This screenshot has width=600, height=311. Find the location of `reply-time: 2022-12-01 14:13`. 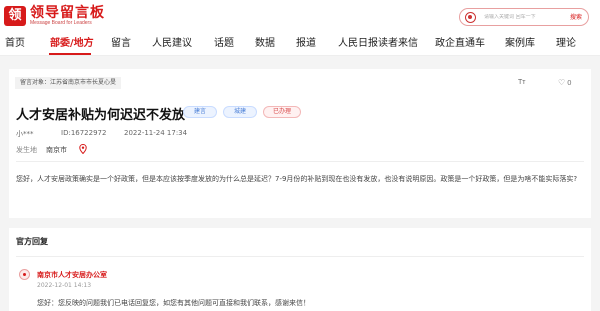

reply-time: 2022-12-01 14:13 is located at coordinates (64, 285).